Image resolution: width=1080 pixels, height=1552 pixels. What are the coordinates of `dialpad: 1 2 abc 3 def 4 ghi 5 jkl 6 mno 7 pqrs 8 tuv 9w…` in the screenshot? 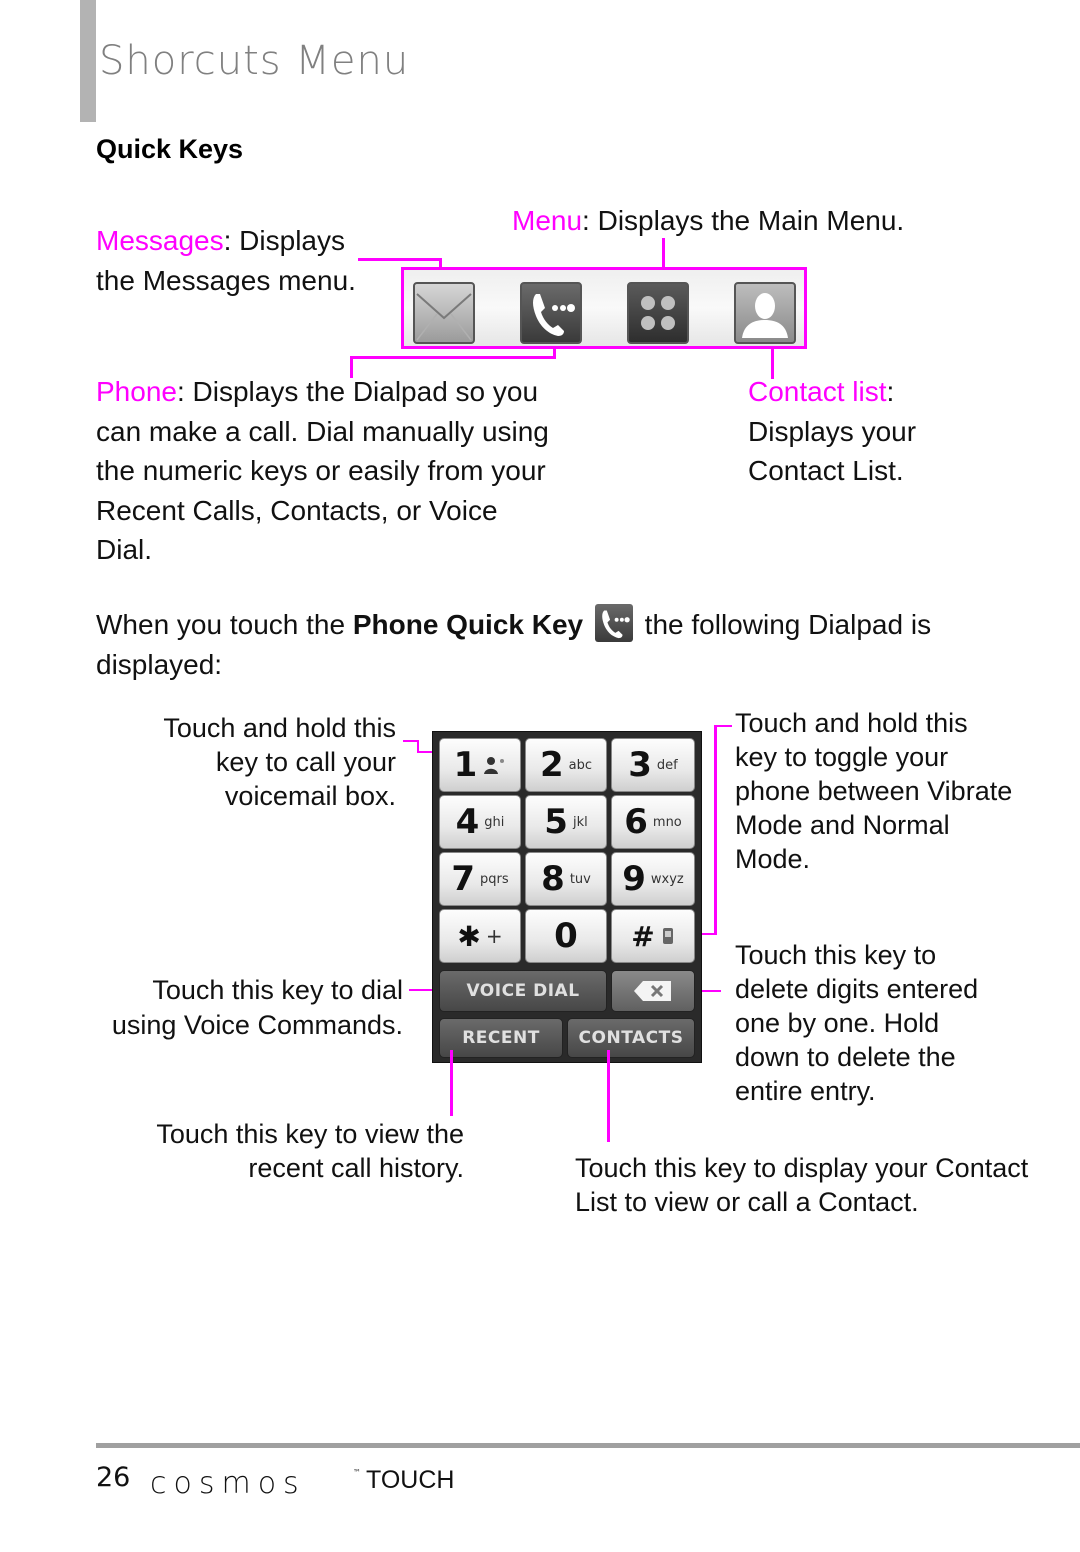 It's located at (567, 897).